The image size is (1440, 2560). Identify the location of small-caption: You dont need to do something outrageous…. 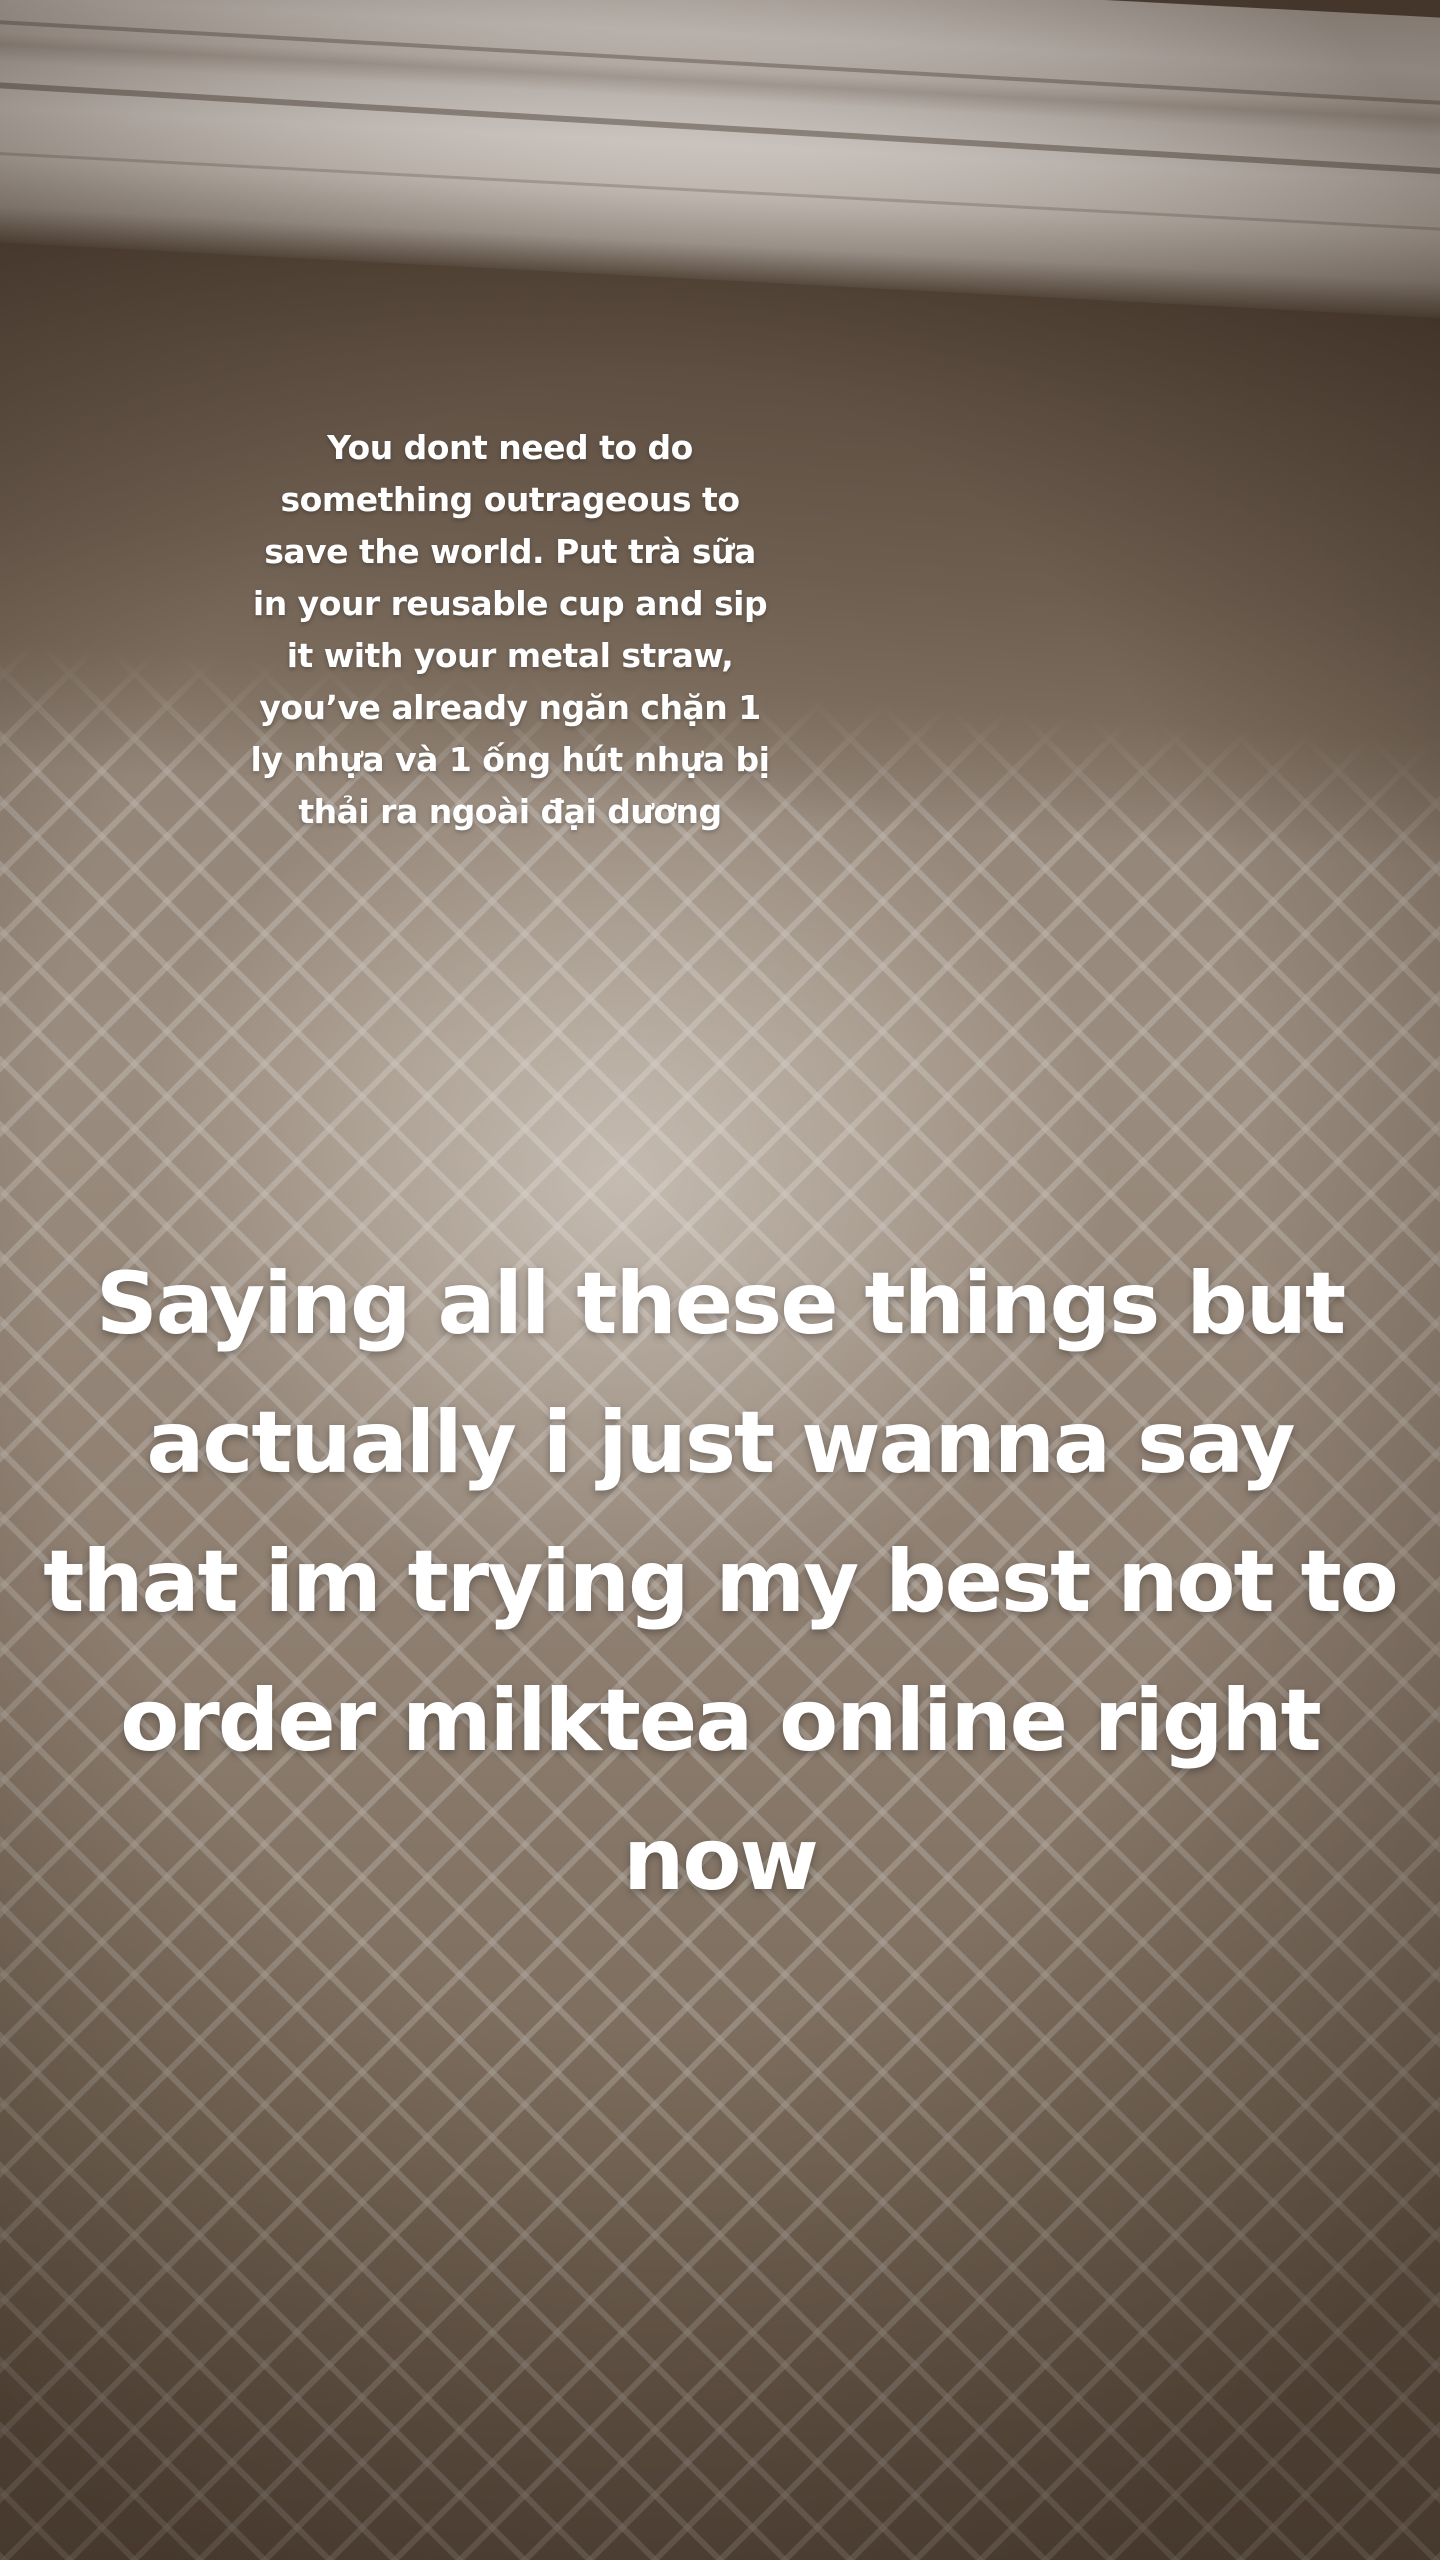
(510, 630).